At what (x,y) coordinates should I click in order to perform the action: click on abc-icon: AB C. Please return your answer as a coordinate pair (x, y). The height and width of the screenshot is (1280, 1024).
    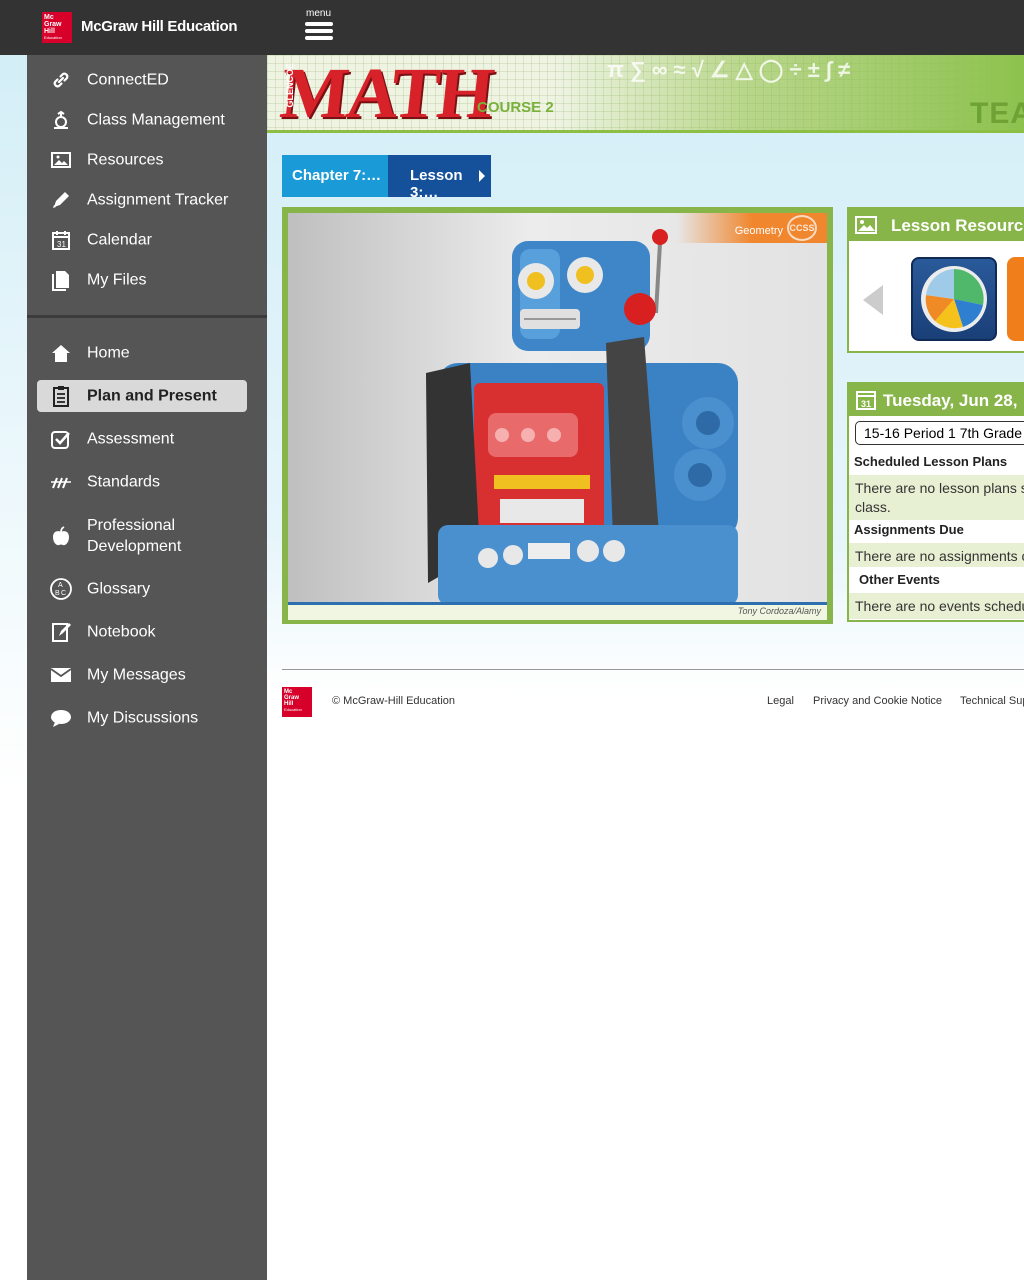
    Looking at the image, I should click on (61, 589).